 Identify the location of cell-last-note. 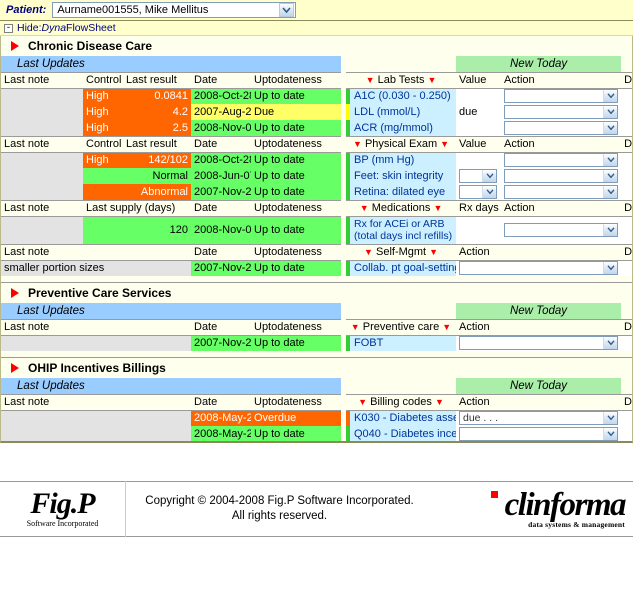
(96, 418).